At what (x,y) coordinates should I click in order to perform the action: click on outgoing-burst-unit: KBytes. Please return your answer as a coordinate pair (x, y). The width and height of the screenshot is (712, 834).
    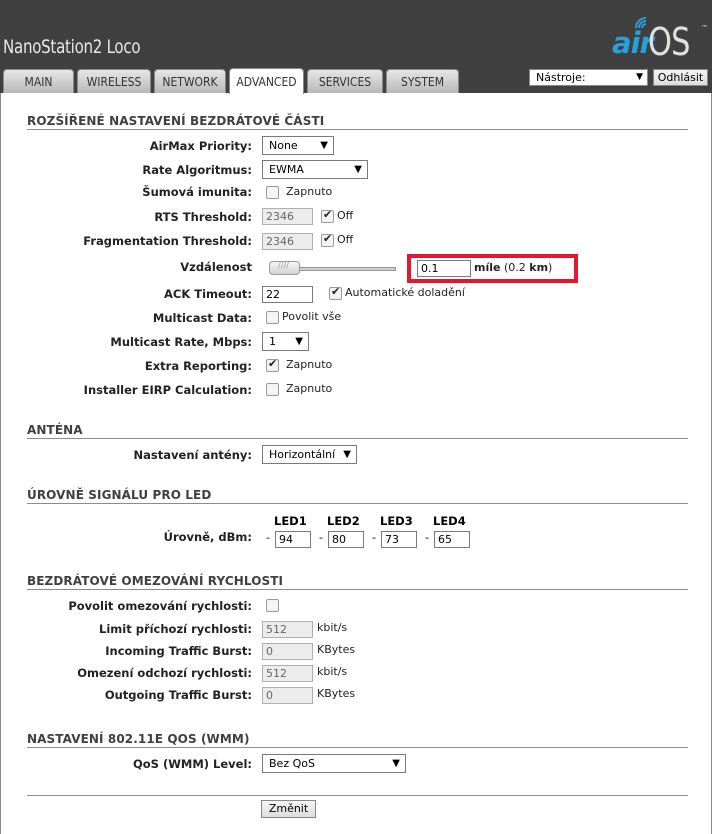
    Looking at the image, I should click on (336, 693).